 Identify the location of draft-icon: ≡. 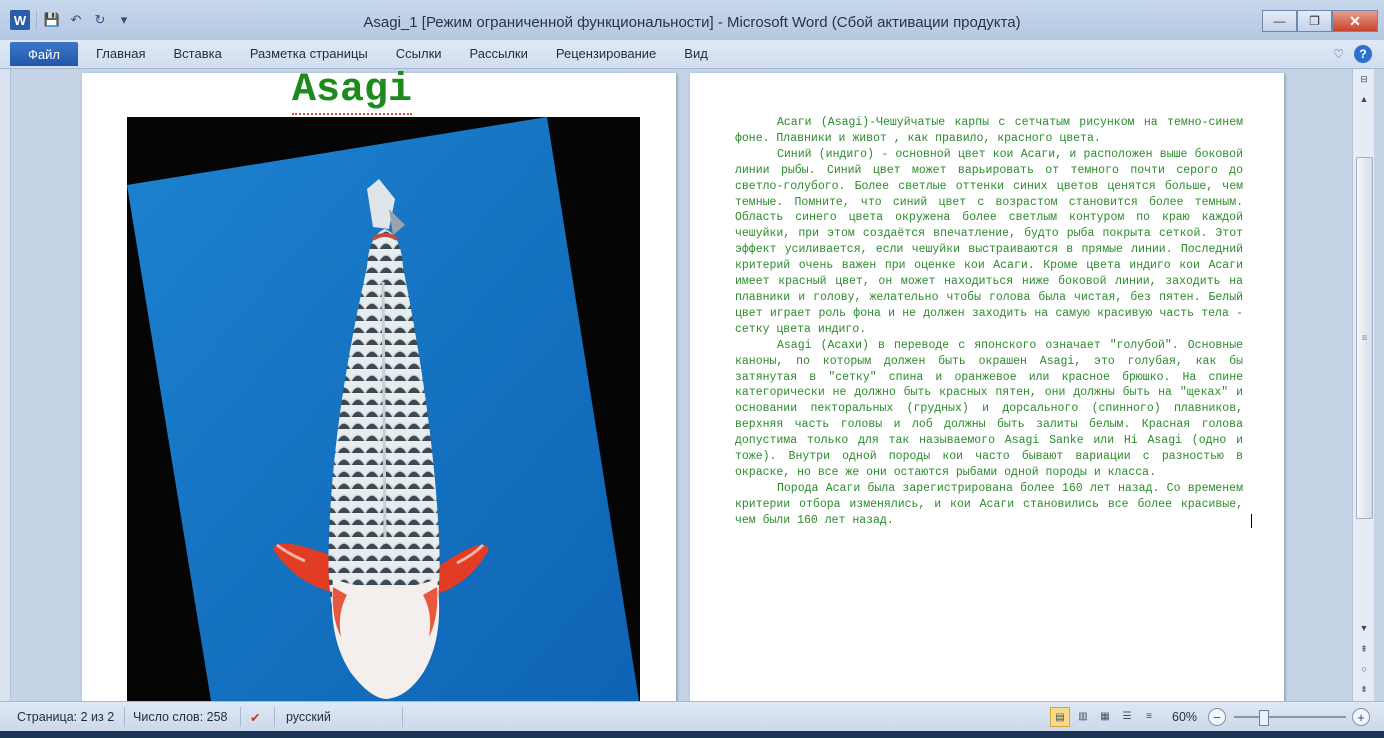
(1149, 716).